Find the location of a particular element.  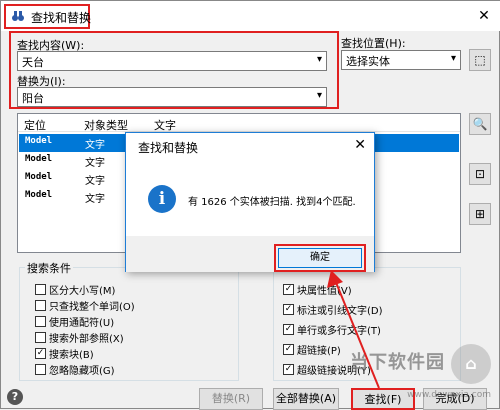

option-xrefs: 搜索外部参照(X) is located at coordinates (79, 337).